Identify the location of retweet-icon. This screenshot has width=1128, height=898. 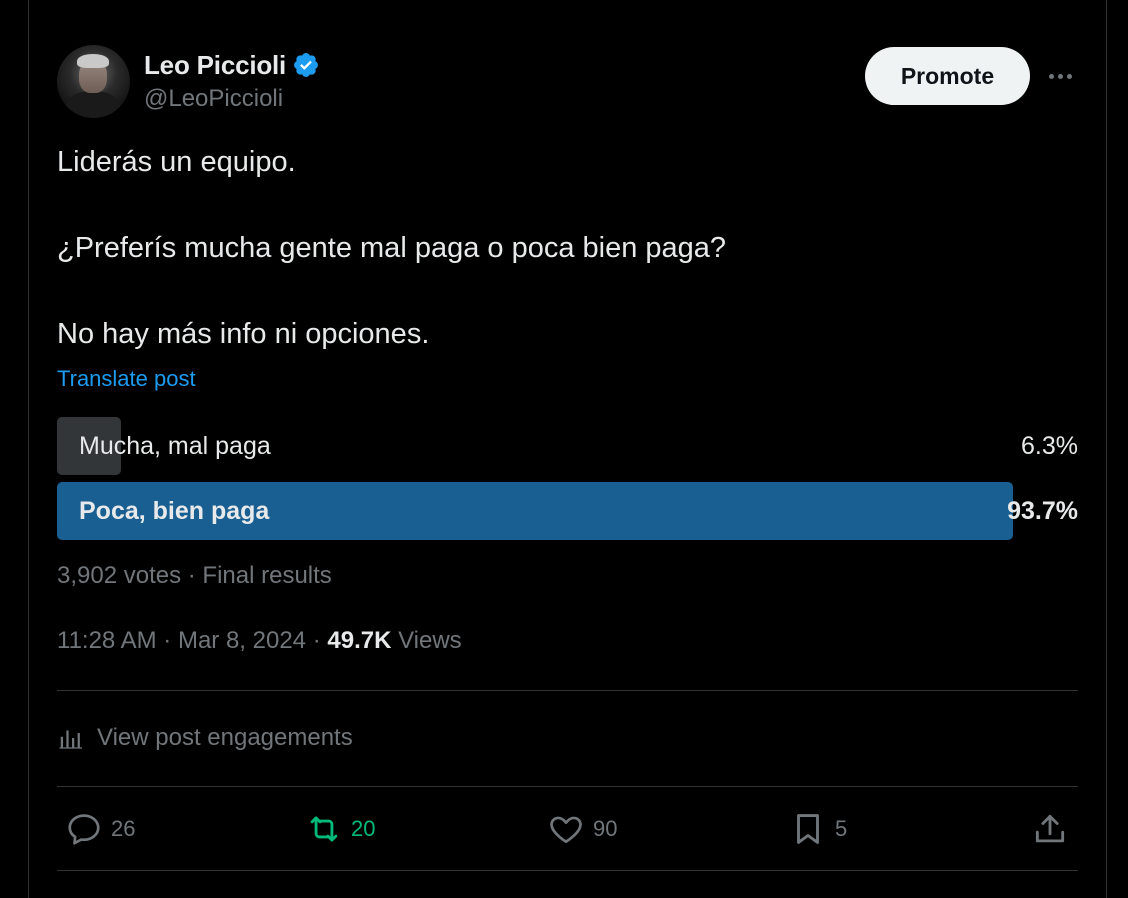
(324, 829).